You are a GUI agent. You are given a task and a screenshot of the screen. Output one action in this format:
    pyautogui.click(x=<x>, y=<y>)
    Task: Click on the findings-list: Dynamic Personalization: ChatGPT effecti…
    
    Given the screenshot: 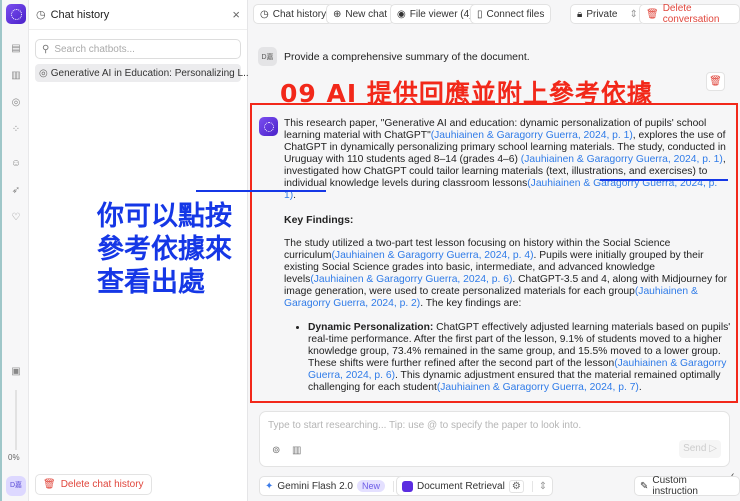 What is the action you would take?
    pyautogui.click(x=508, y=361)
    